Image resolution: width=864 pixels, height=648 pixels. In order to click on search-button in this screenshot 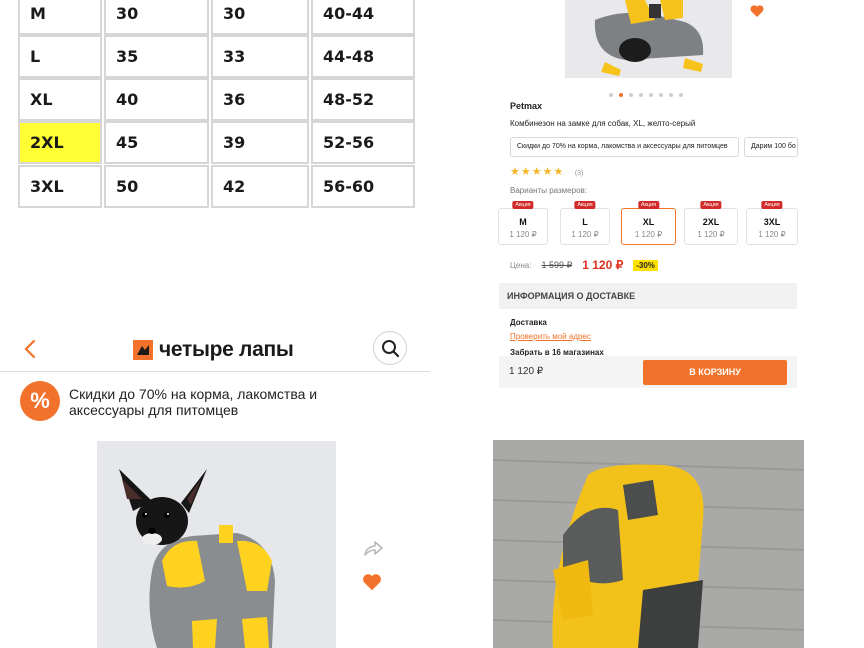, I will do `click(390, 348)`.